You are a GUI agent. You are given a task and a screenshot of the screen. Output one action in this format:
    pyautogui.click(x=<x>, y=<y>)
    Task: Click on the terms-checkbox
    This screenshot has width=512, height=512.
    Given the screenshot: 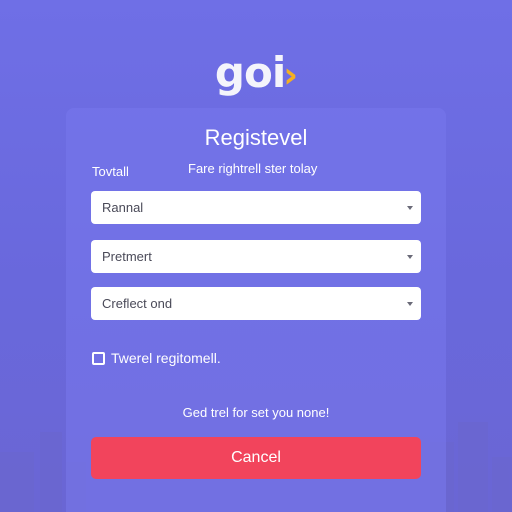 What is the action you would take?
    pyautogui.click(x=98, y=358)
    